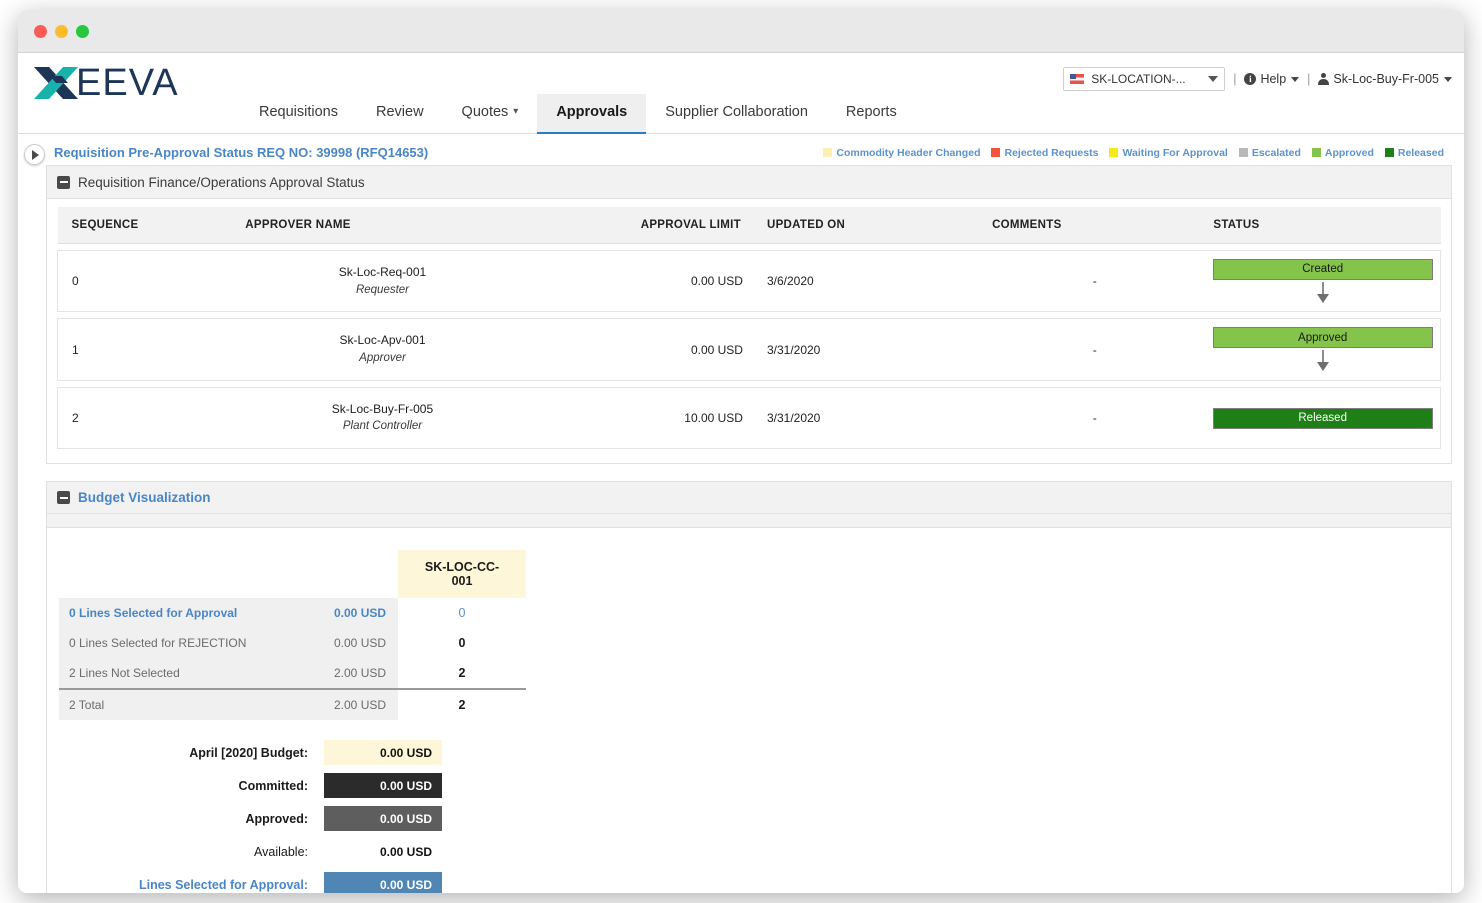  What do you see at coordinates (1322, 269) in the screenshot?
I see `status-badge: Created` at bounding box center [1322, 269].